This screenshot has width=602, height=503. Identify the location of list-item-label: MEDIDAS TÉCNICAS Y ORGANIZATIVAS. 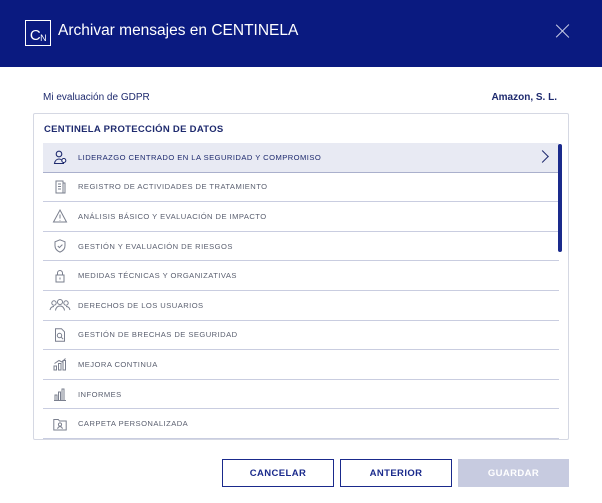
(157, 276).